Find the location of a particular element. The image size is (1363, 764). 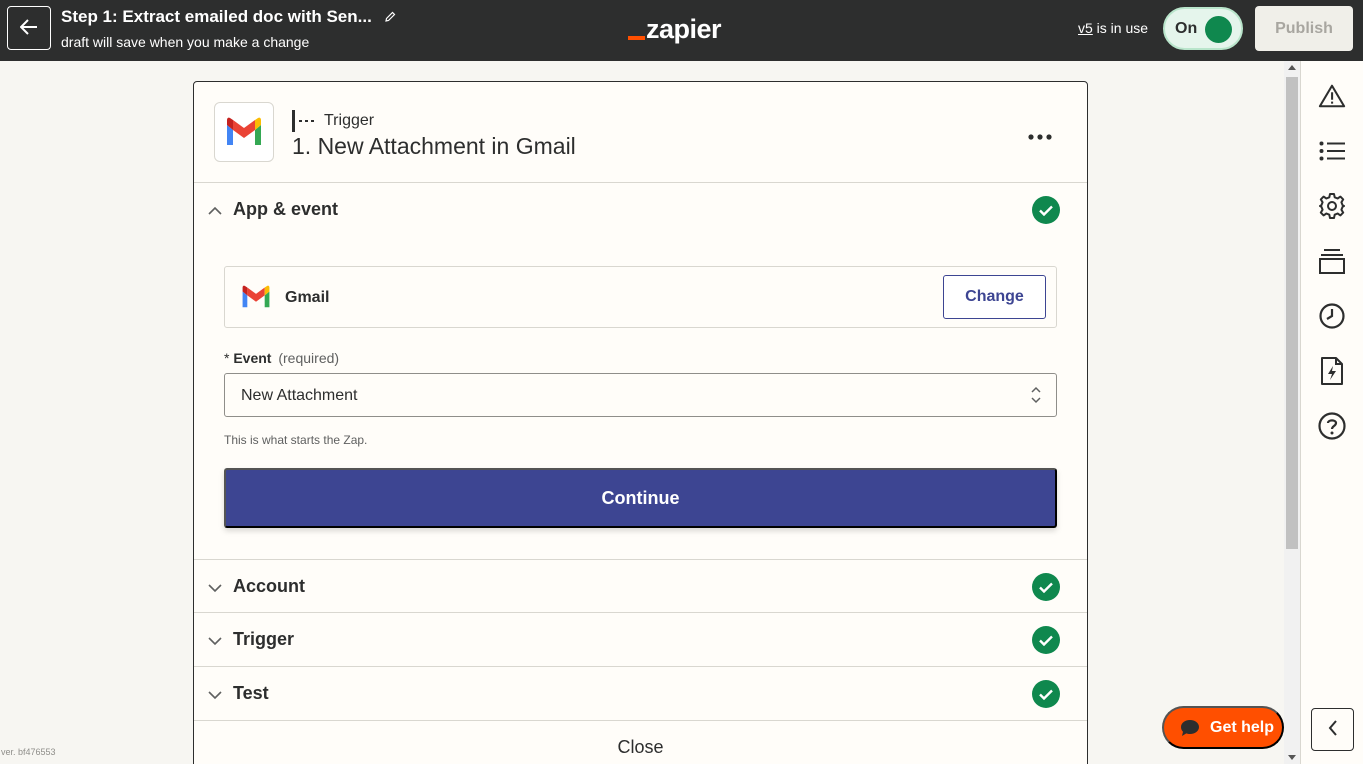

get-help-button: Get help is located at coordinates (1223, 727).